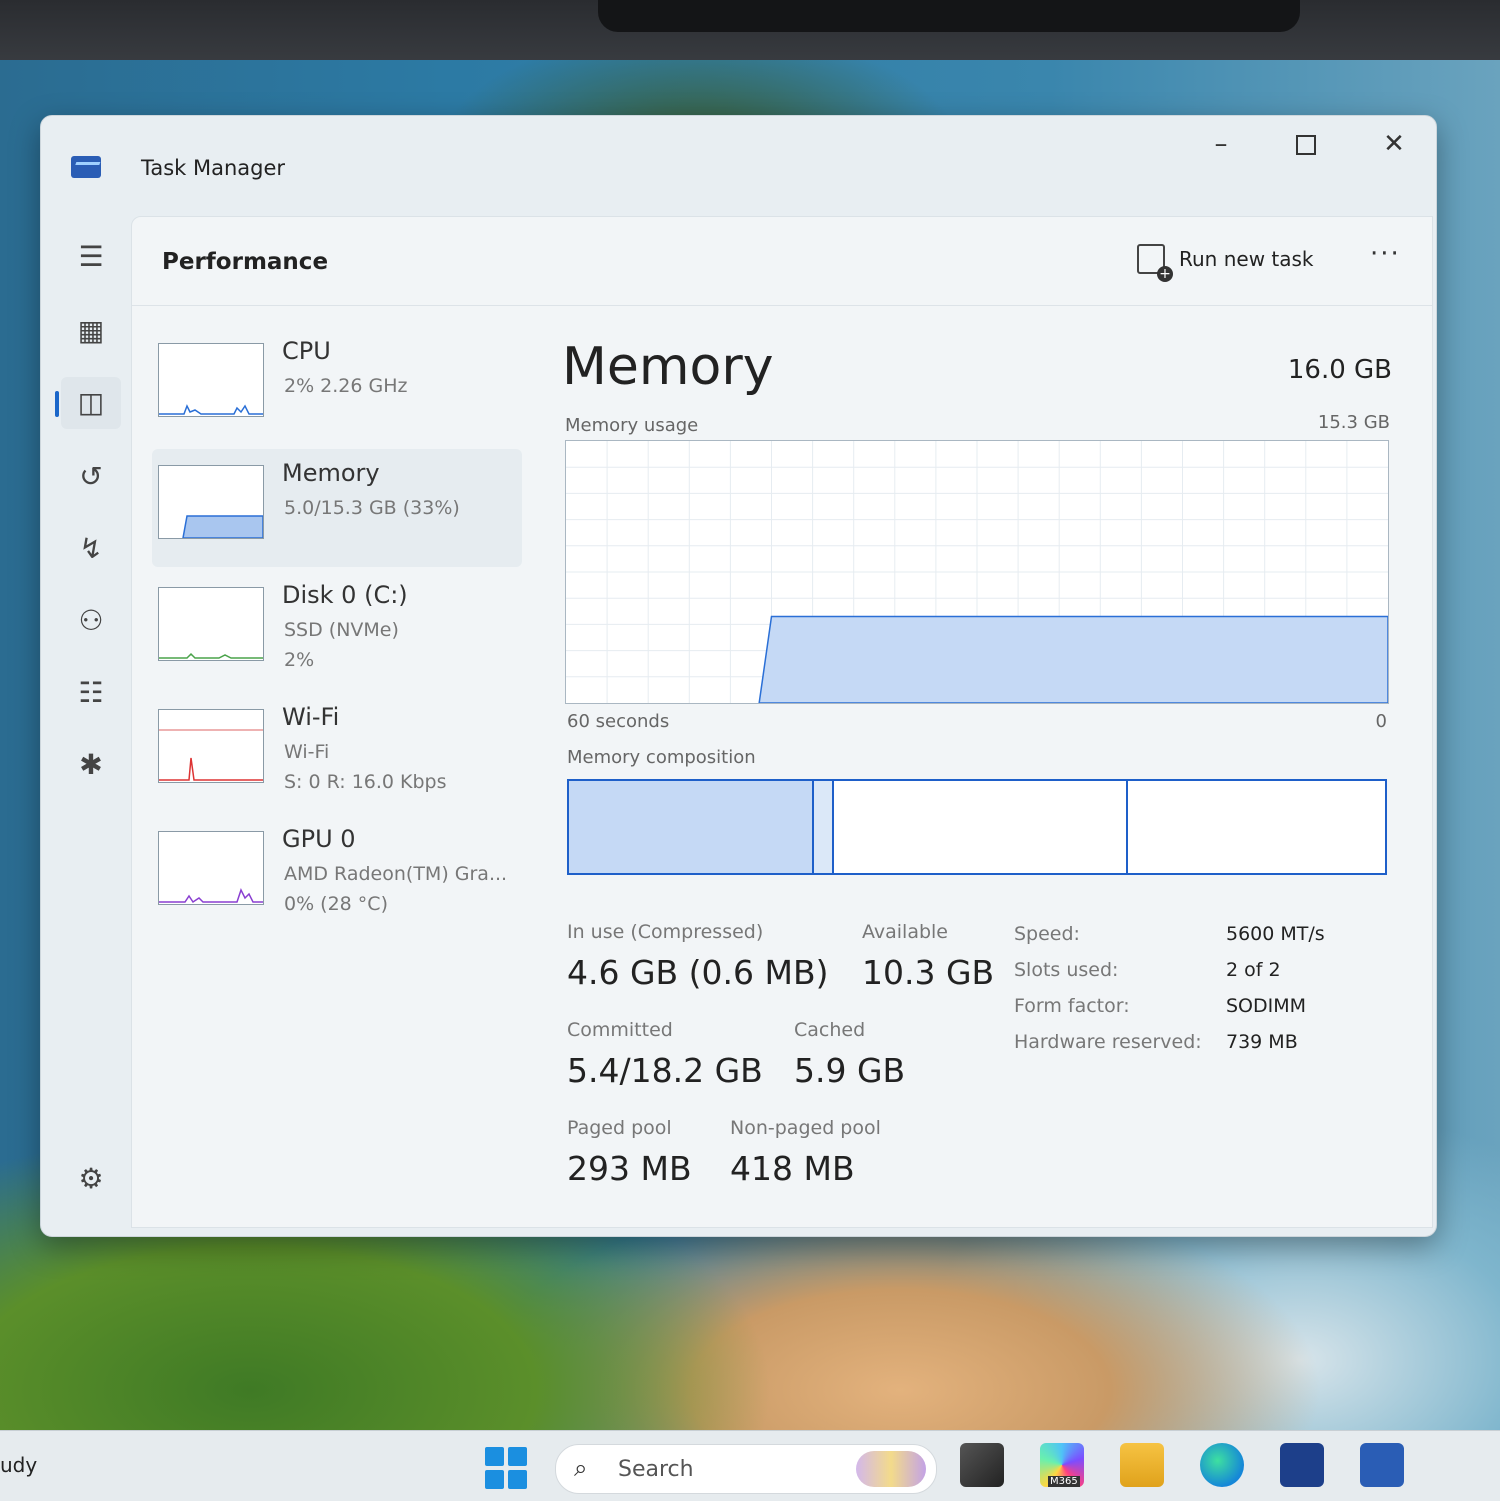 Image resolution: width=1500 pixels, height=1501 pixels. What do you see at coordinates (1064, 1481) in the screenshot?
I see `m365-label: M365` at bounding box center [1064, 1481].